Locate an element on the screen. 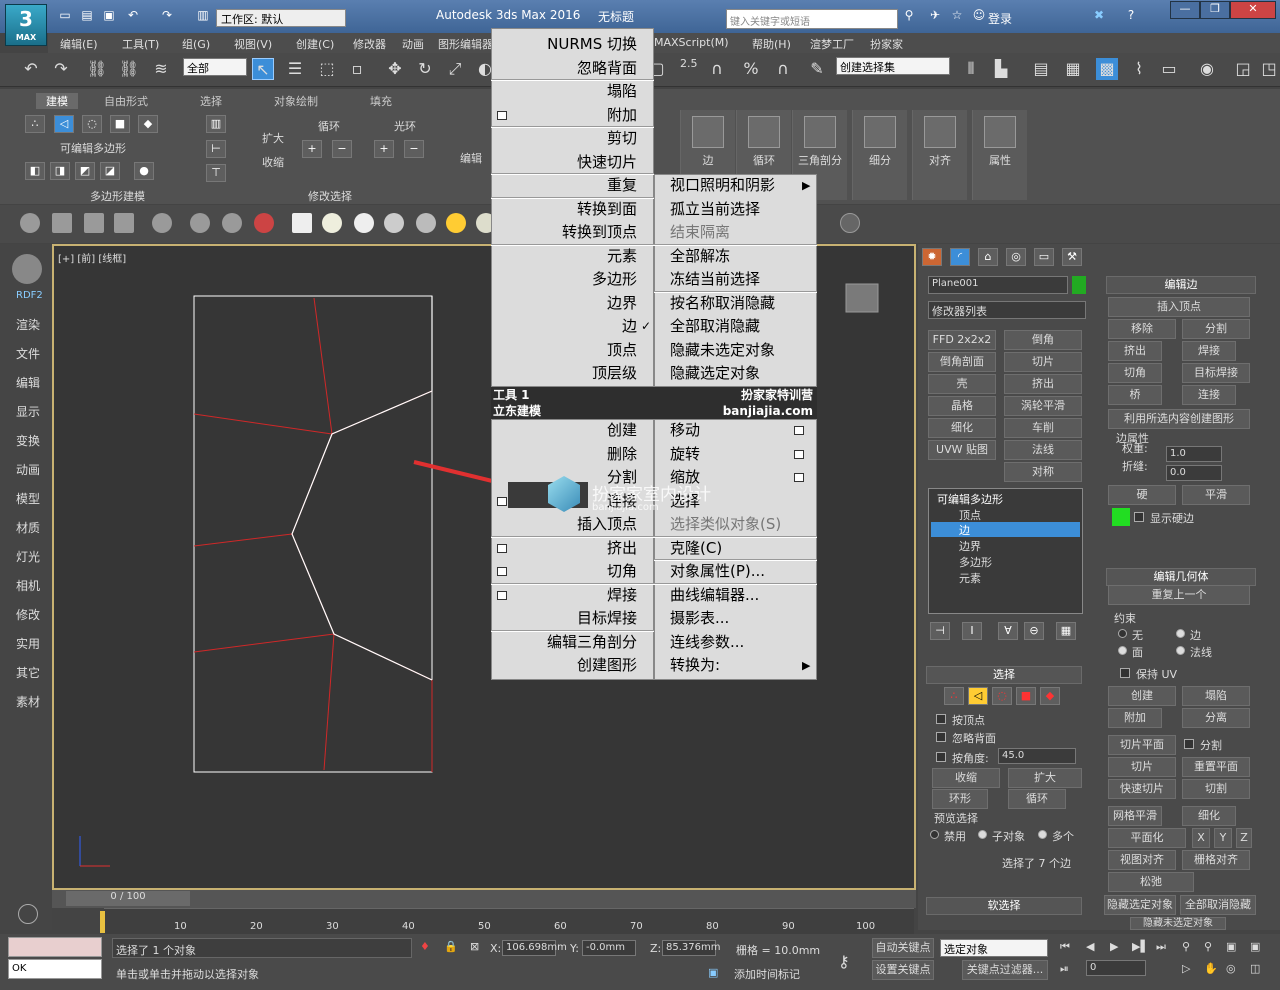 This screenshot has width=1280, height=990. auto-key-button: 自动关键点 is located at coordinates (903, 948).